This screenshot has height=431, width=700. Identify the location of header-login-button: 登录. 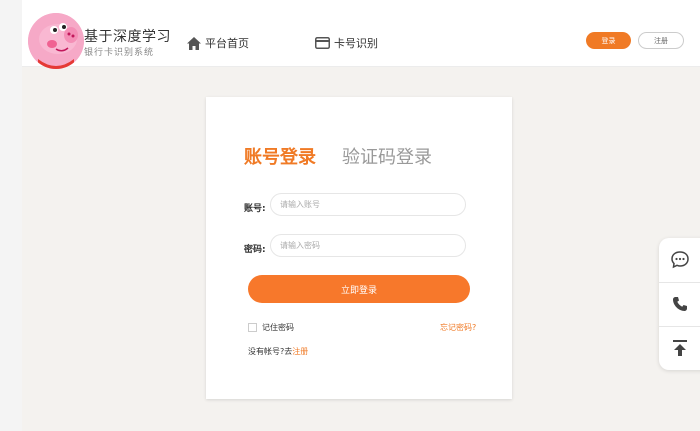
(608, 40).